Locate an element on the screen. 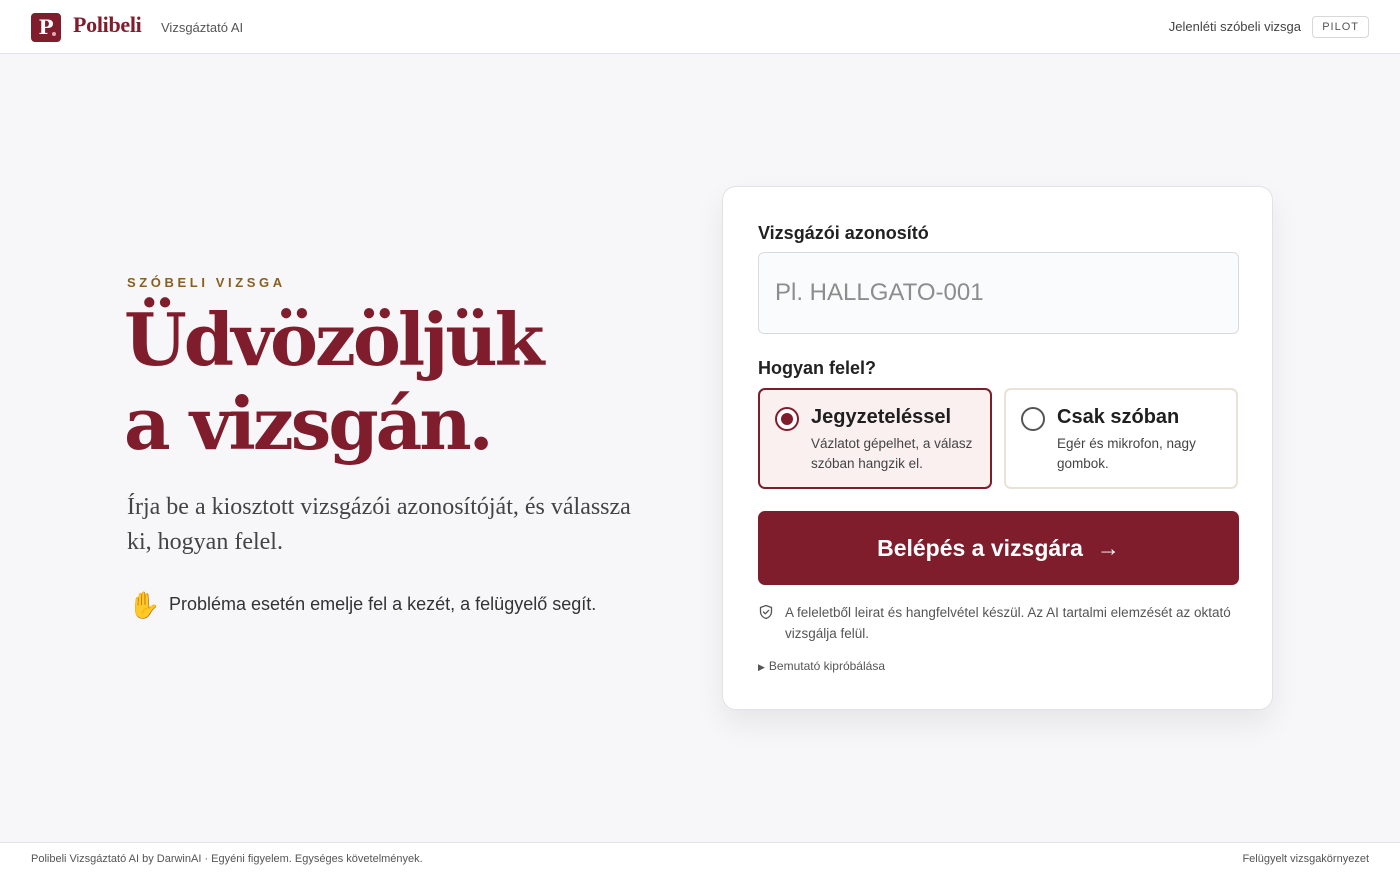  logo-dot is located at coordinates (54, 34).